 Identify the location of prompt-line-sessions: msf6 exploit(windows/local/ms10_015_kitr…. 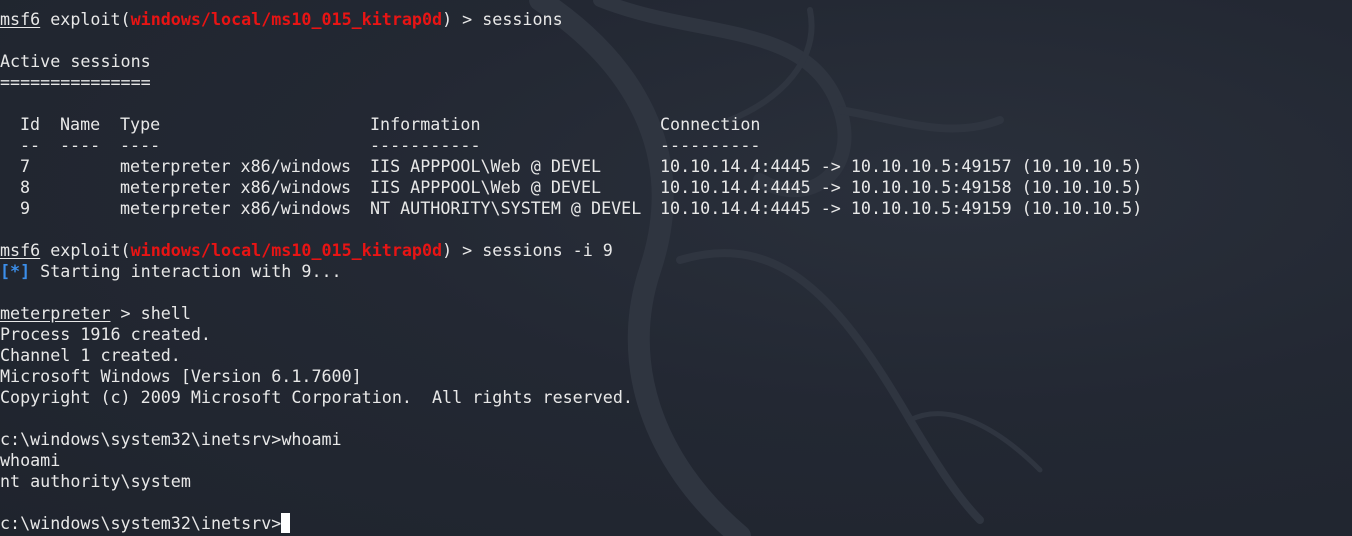
(281, 19).